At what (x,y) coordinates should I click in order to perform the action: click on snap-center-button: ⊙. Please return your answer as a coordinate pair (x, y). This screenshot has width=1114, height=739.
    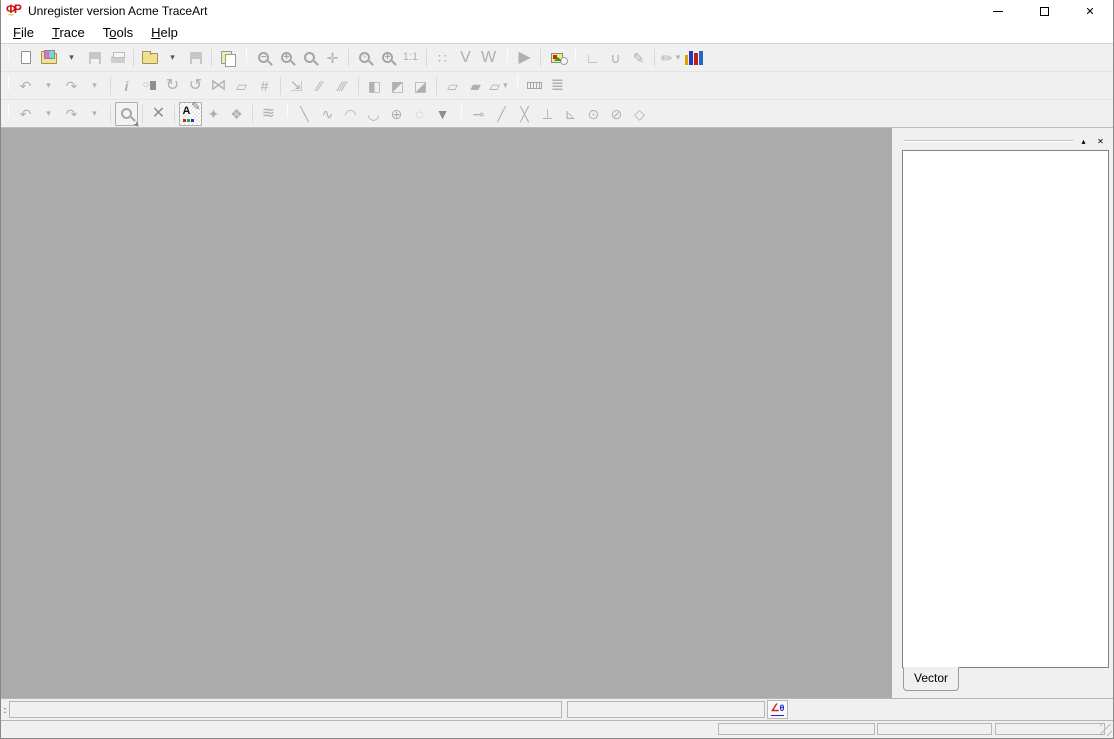
    Looking at the image, I should click on (593, 114).